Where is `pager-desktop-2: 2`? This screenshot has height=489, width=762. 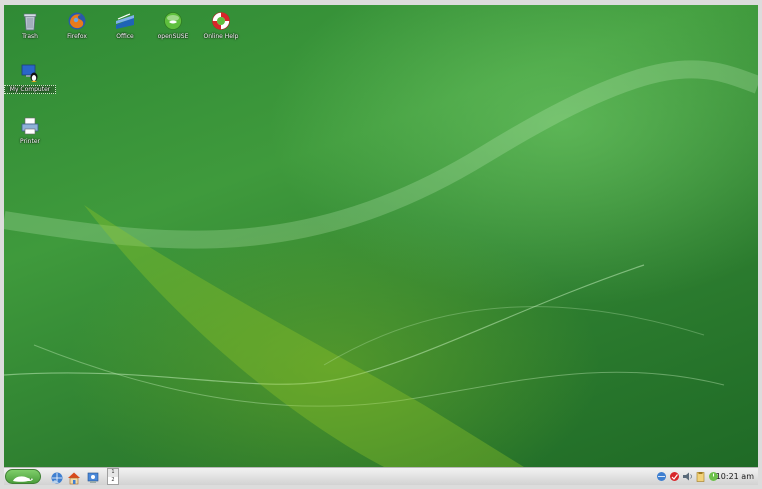 pager-desktop-2: 2 is located at coordinates (113, 481).